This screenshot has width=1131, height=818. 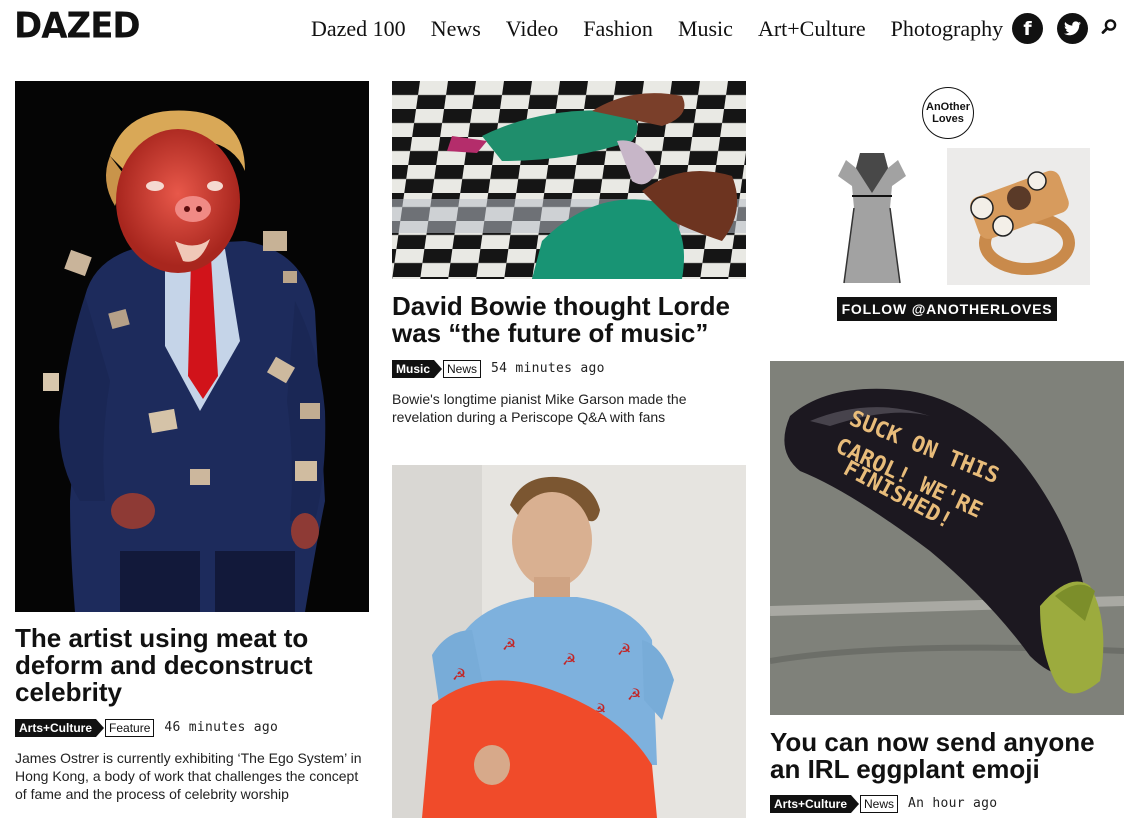 I want to click on meat-meta: Arts+Culture Feature 46 minutes ago, so click(x=146, y=727).